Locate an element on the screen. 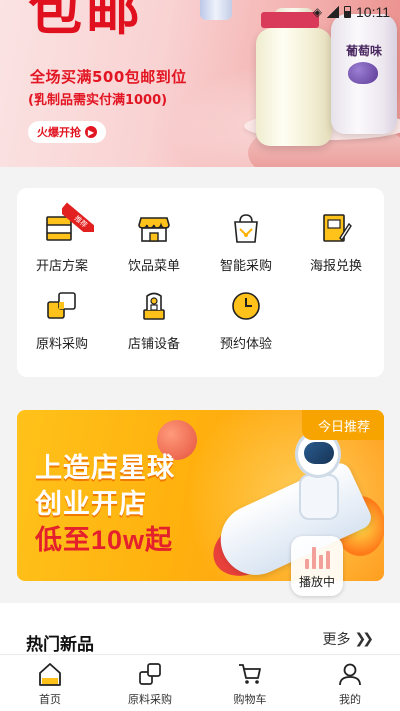 The width and height of the screenshot is (400, 711). status-bar: ◈ 10:11 is located at coordinates (351, 12).